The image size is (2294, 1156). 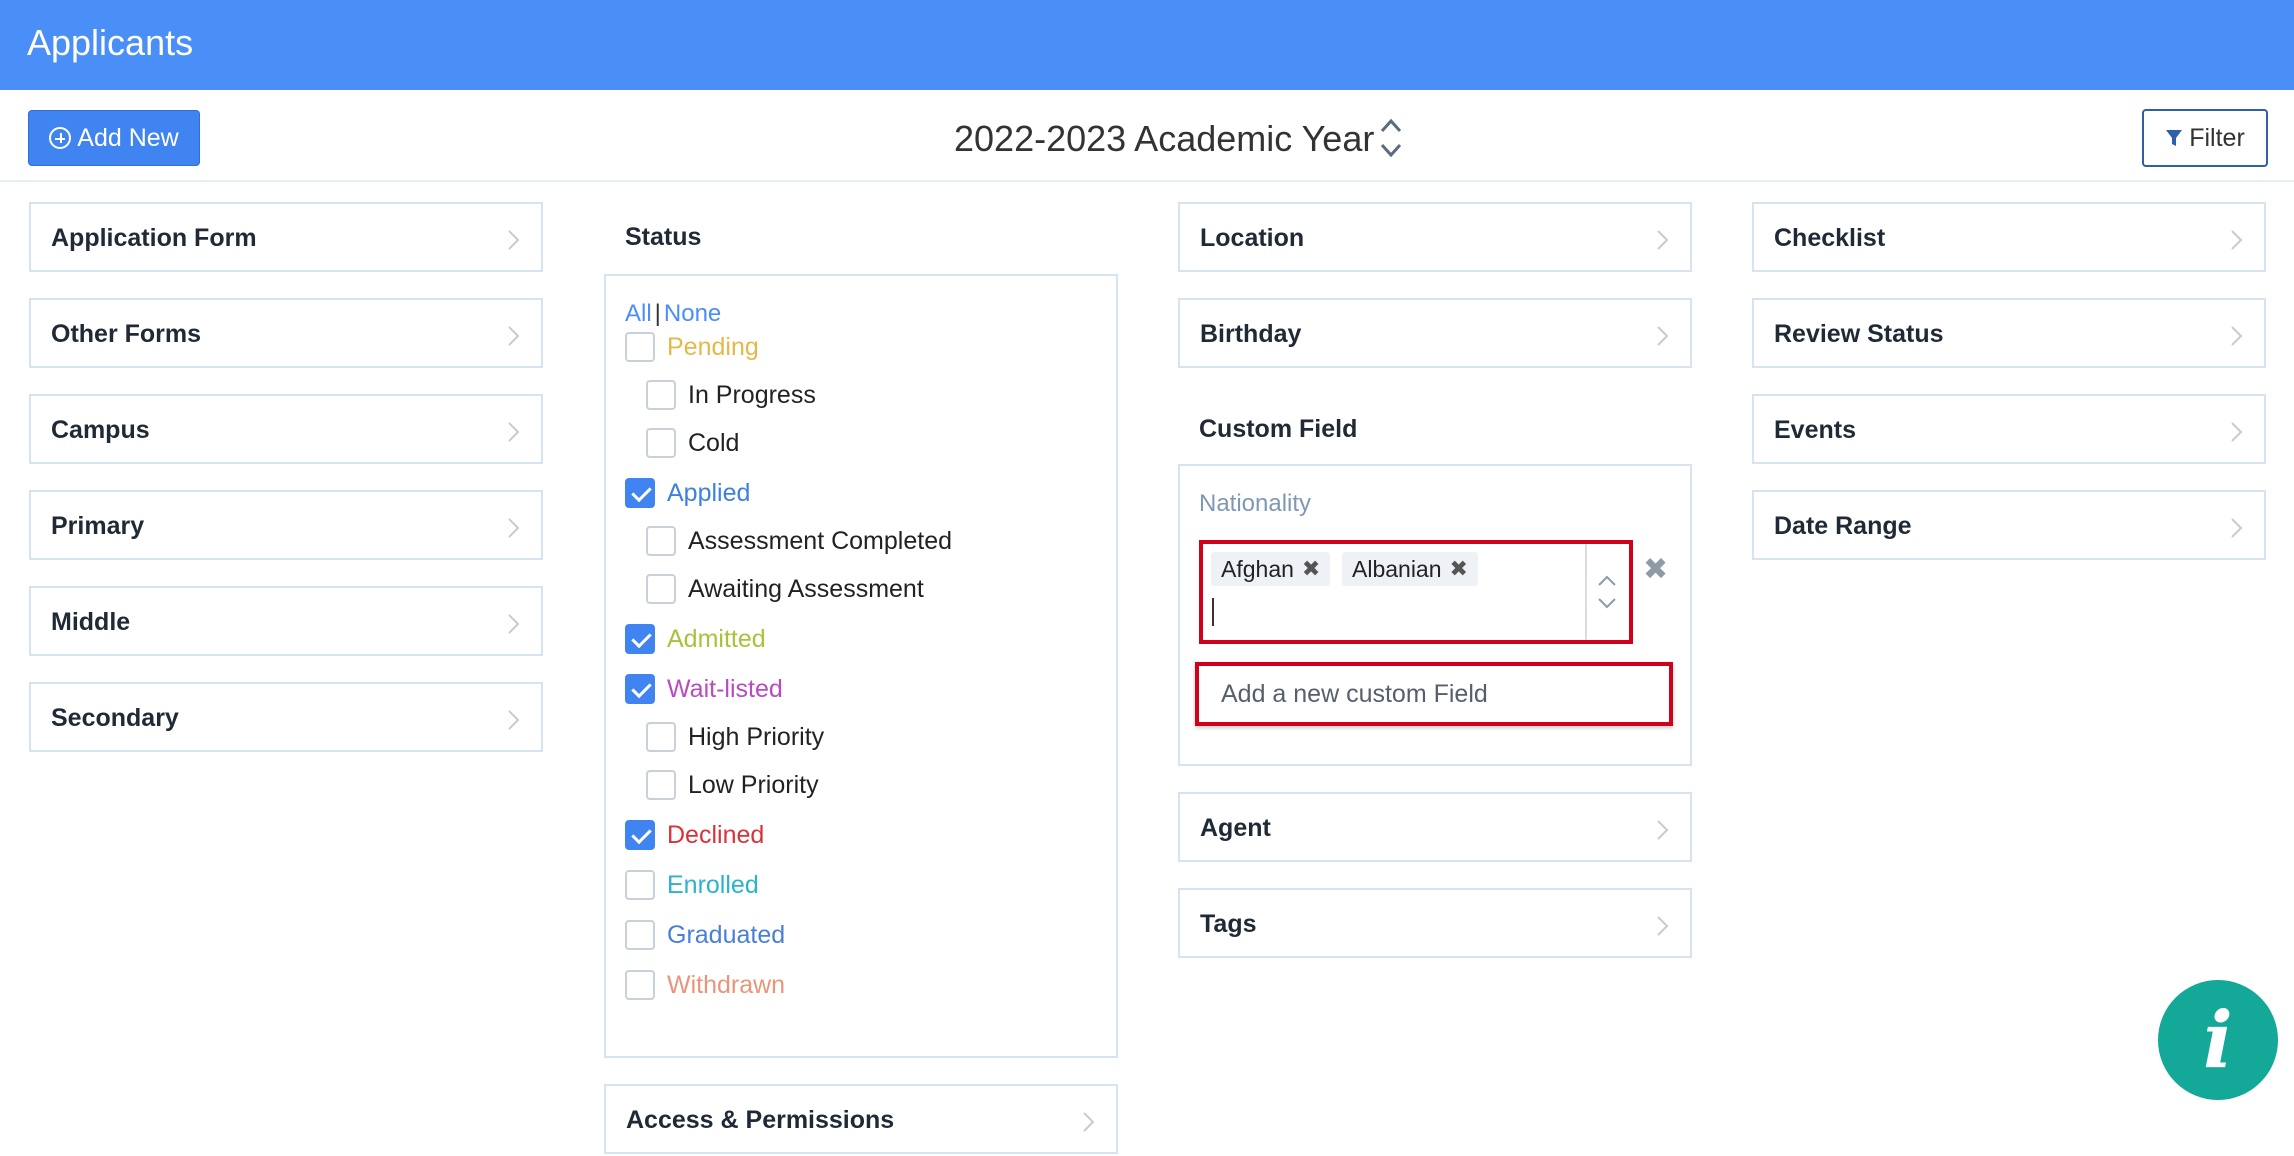 What do you see at coordinates (60, 138) in the screenshot?
I see `plus-circle-icon` at bounding box center [60, 138].